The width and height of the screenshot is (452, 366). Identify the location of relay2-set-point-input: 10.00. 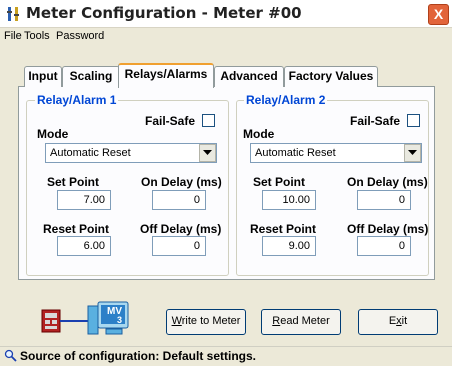
(289, 200).